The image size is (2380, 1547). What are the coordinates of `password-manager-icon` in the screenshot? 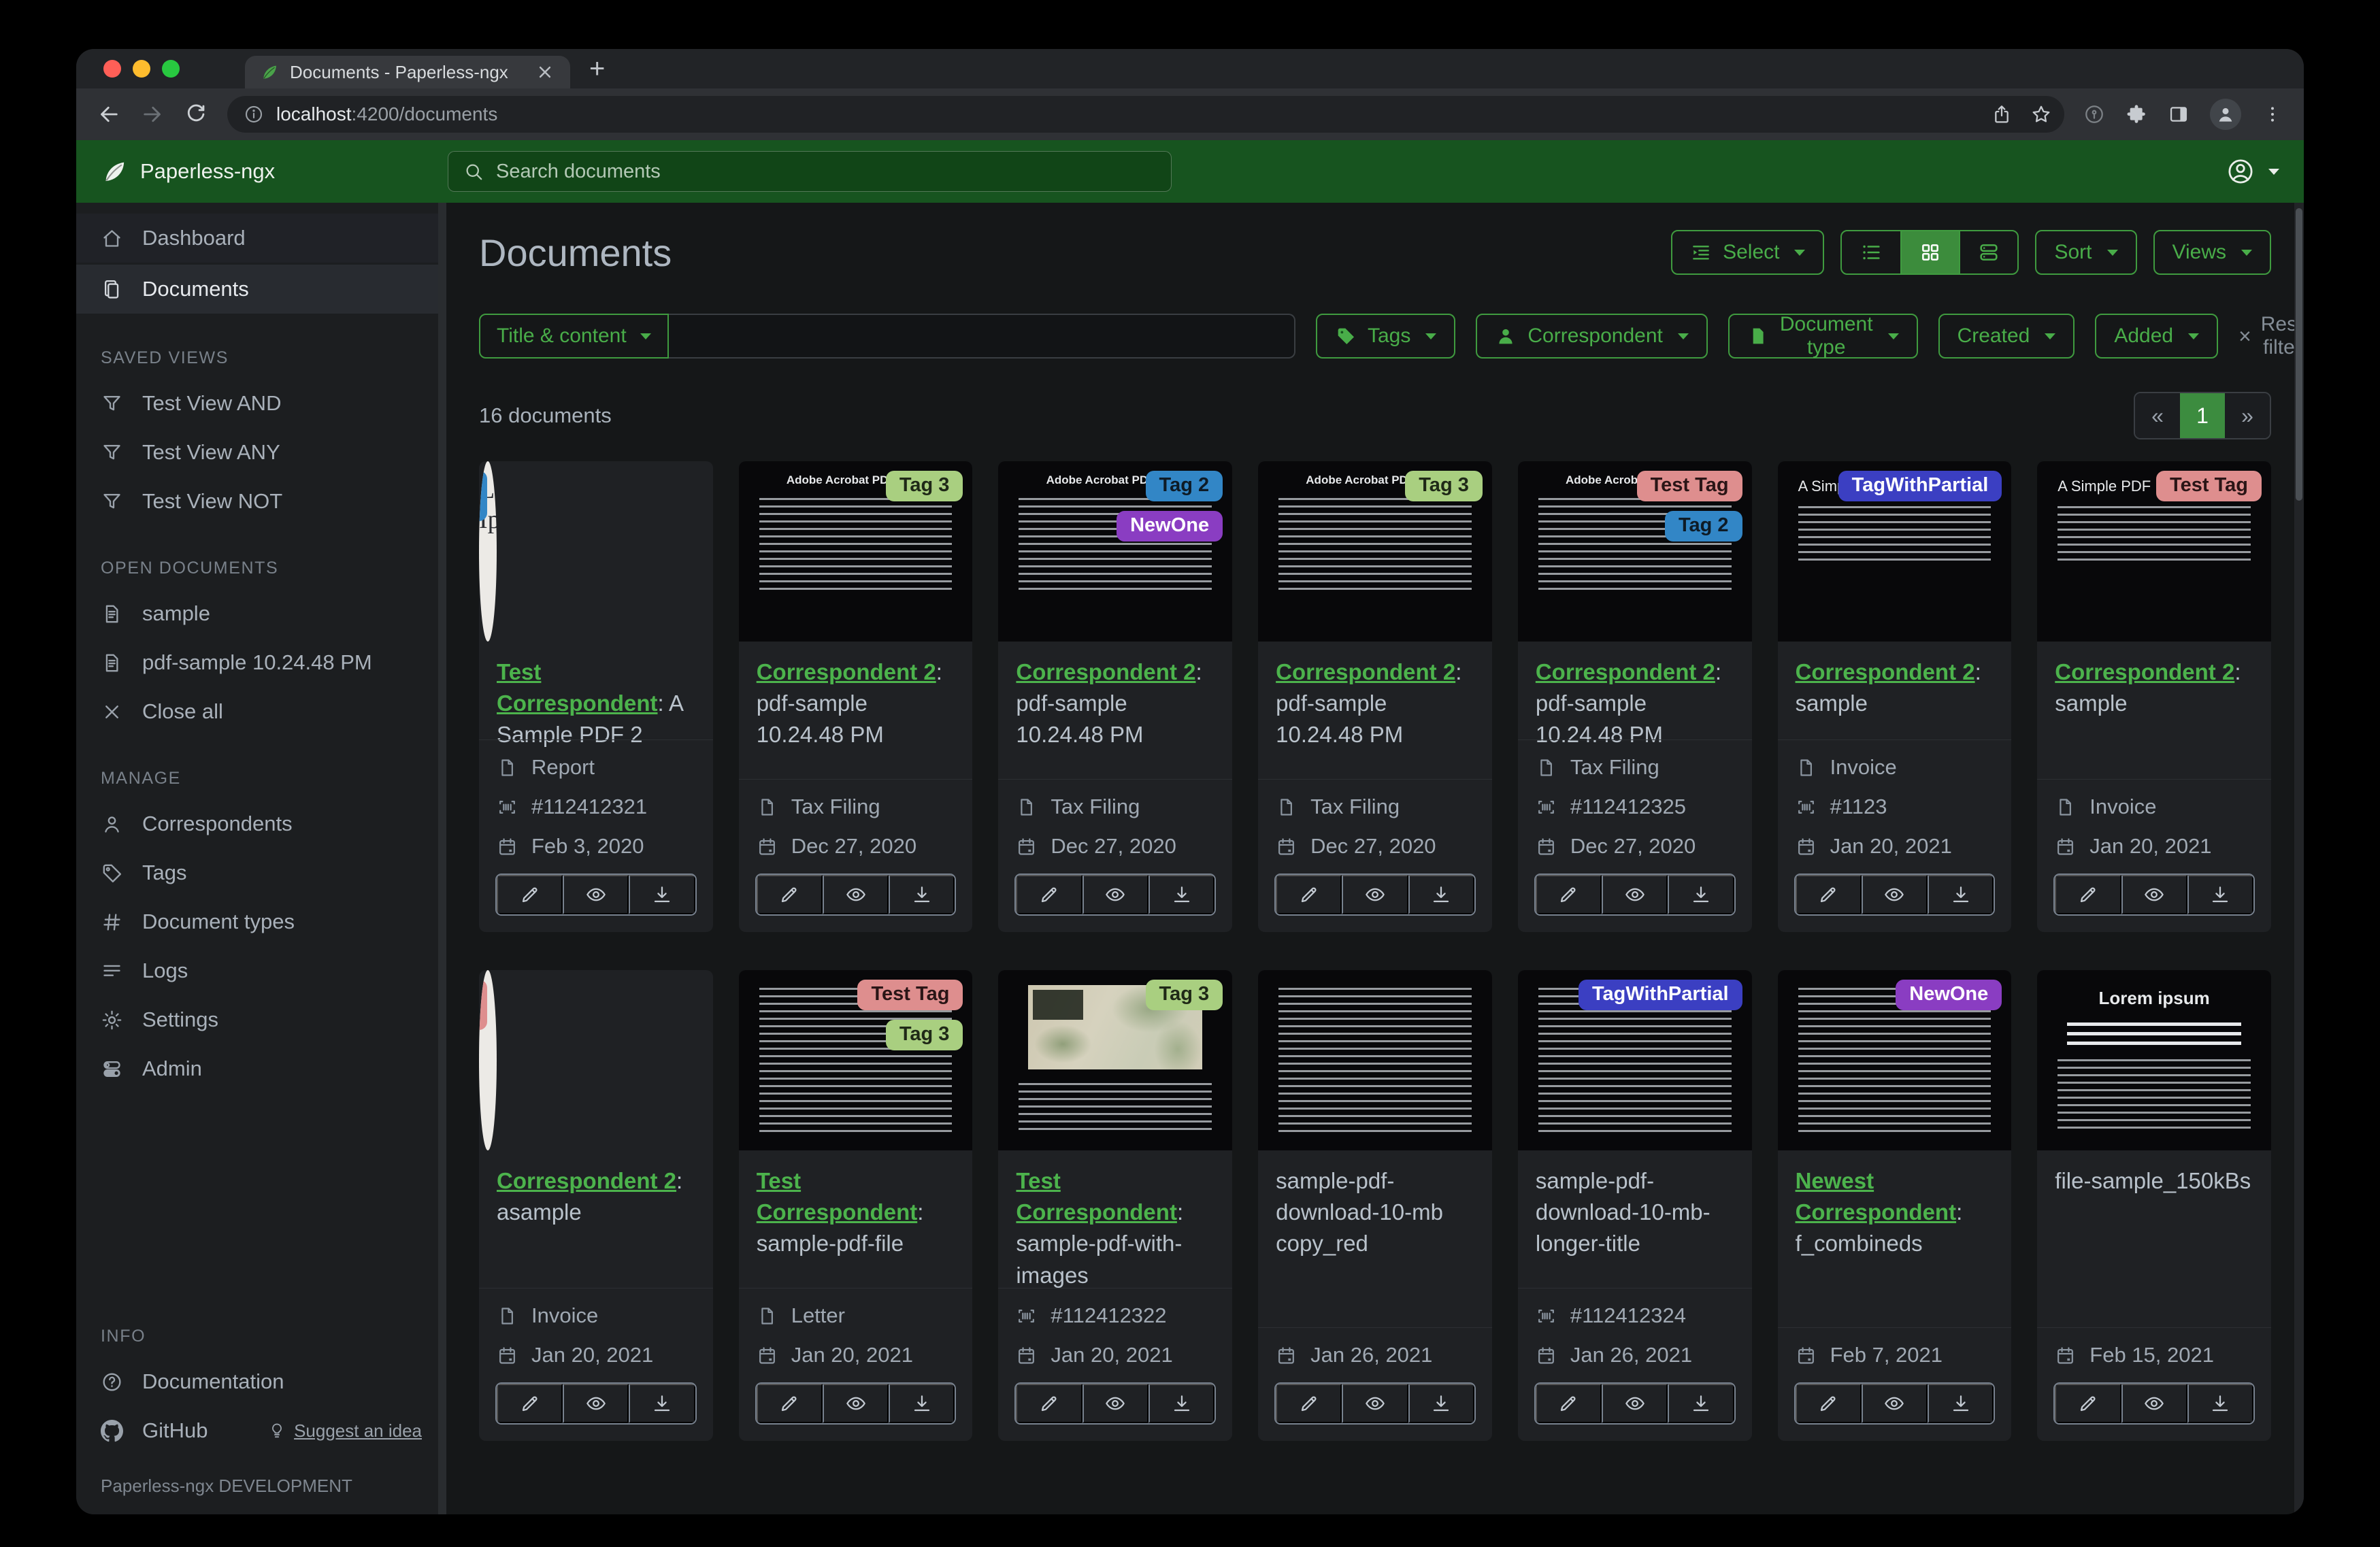 It's located at (2094, 114).